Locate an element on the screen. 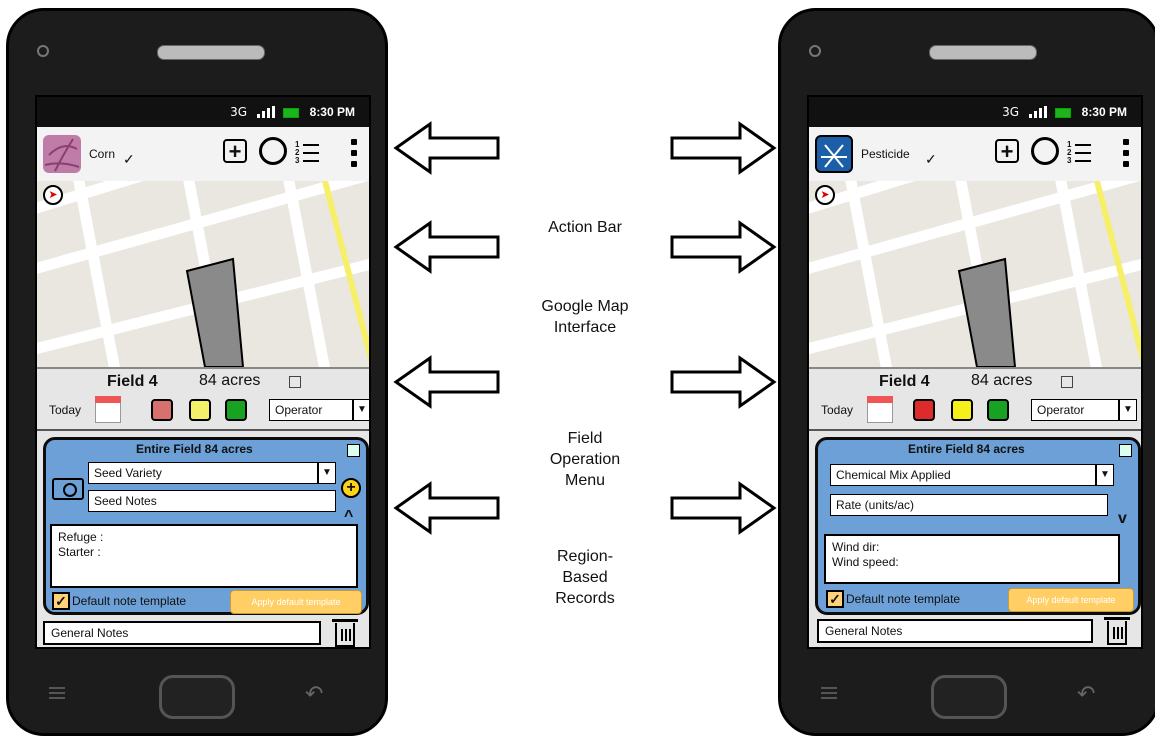 Image resolution: width=1155 pixels, height=740 pixels. chemical-mix-select: Chemical Mix Applied ▼ is located at coordinates (972, 475).